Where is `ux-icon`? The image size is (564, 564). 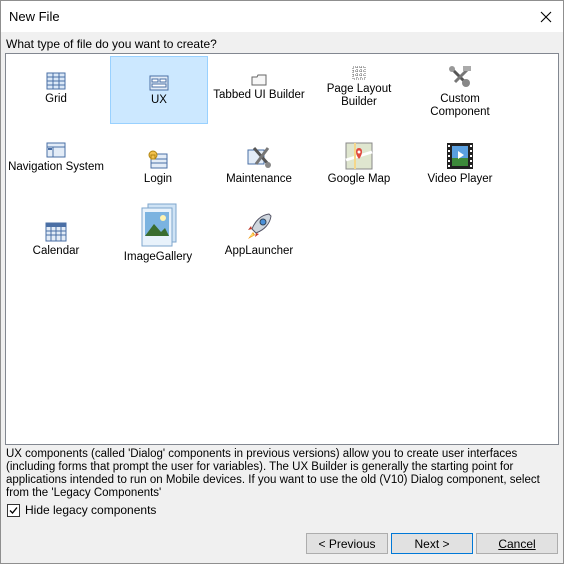 ux-icon is located at coordinates (159, 74).